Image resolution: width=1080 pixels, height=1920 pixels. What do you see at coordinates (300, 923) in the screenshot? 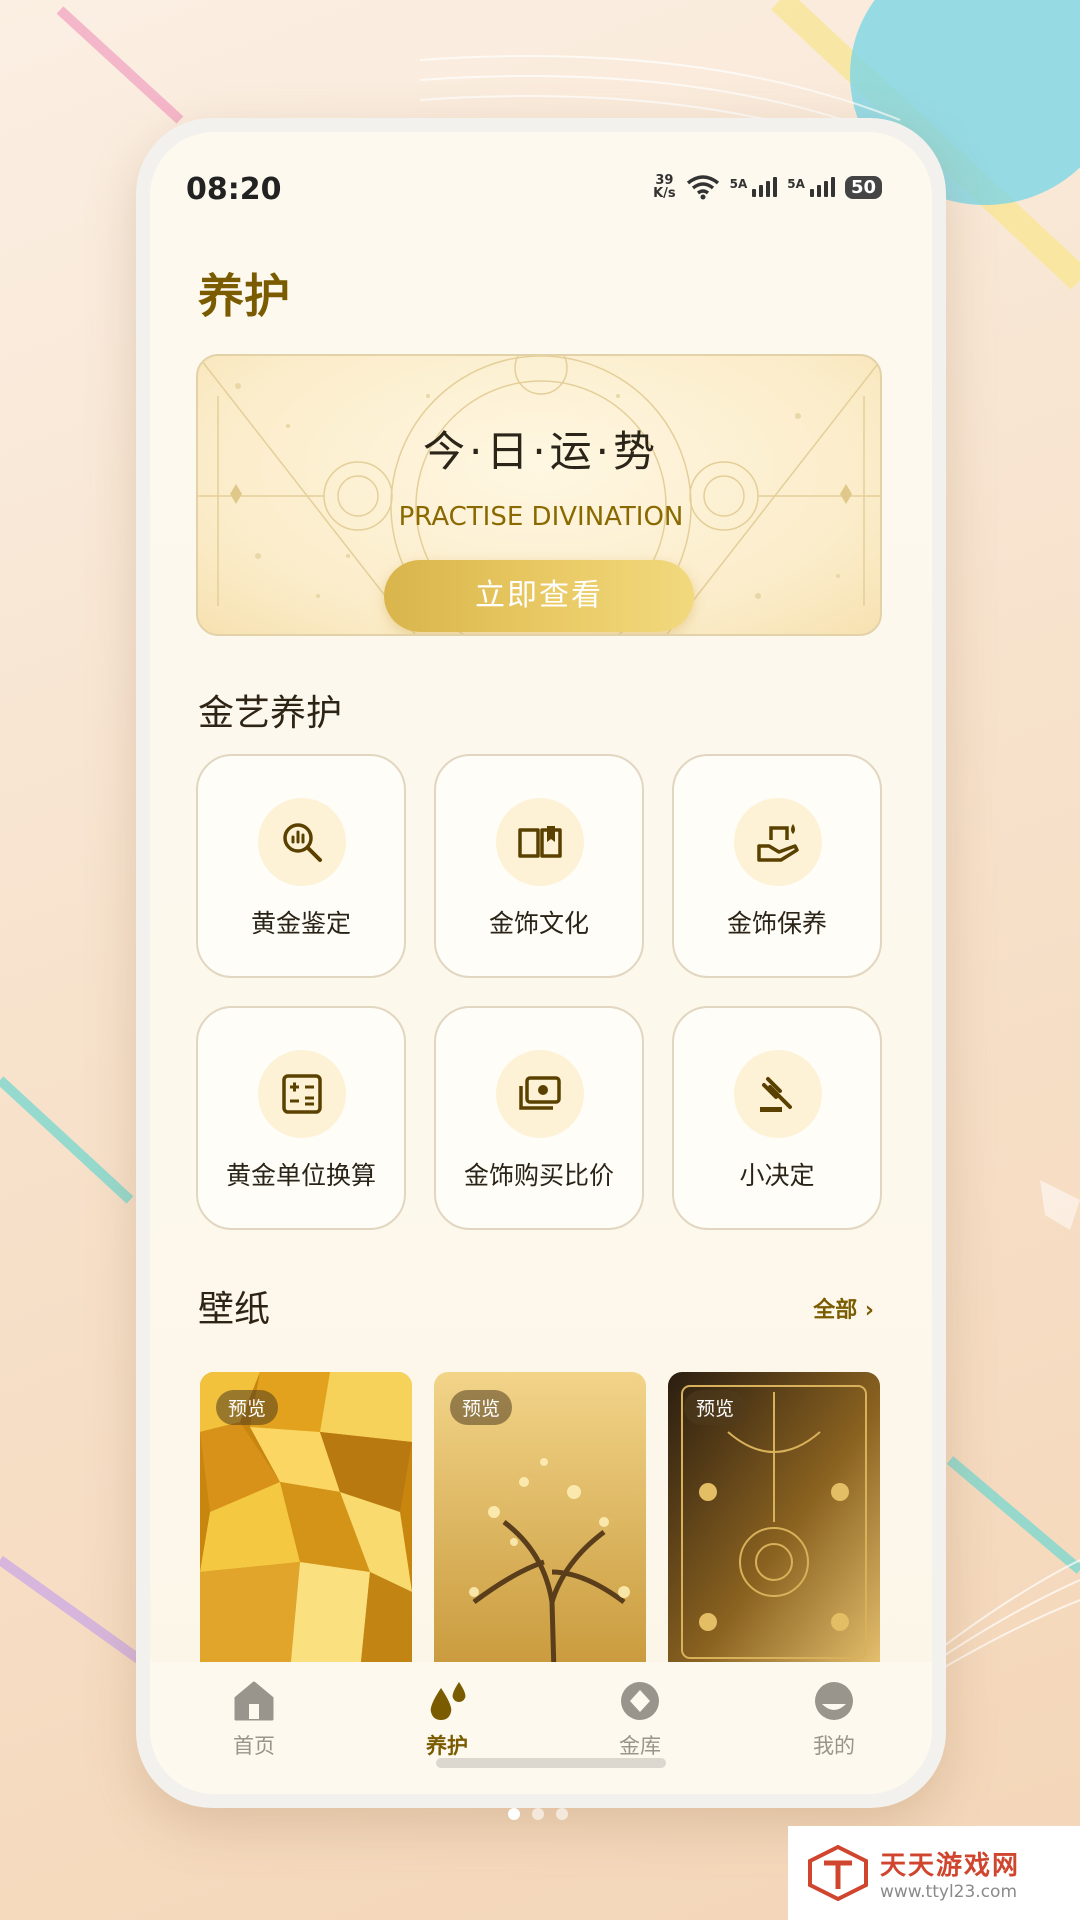
I see `care-item-label: 黄金鉴定` at bounding box center [300, 923].